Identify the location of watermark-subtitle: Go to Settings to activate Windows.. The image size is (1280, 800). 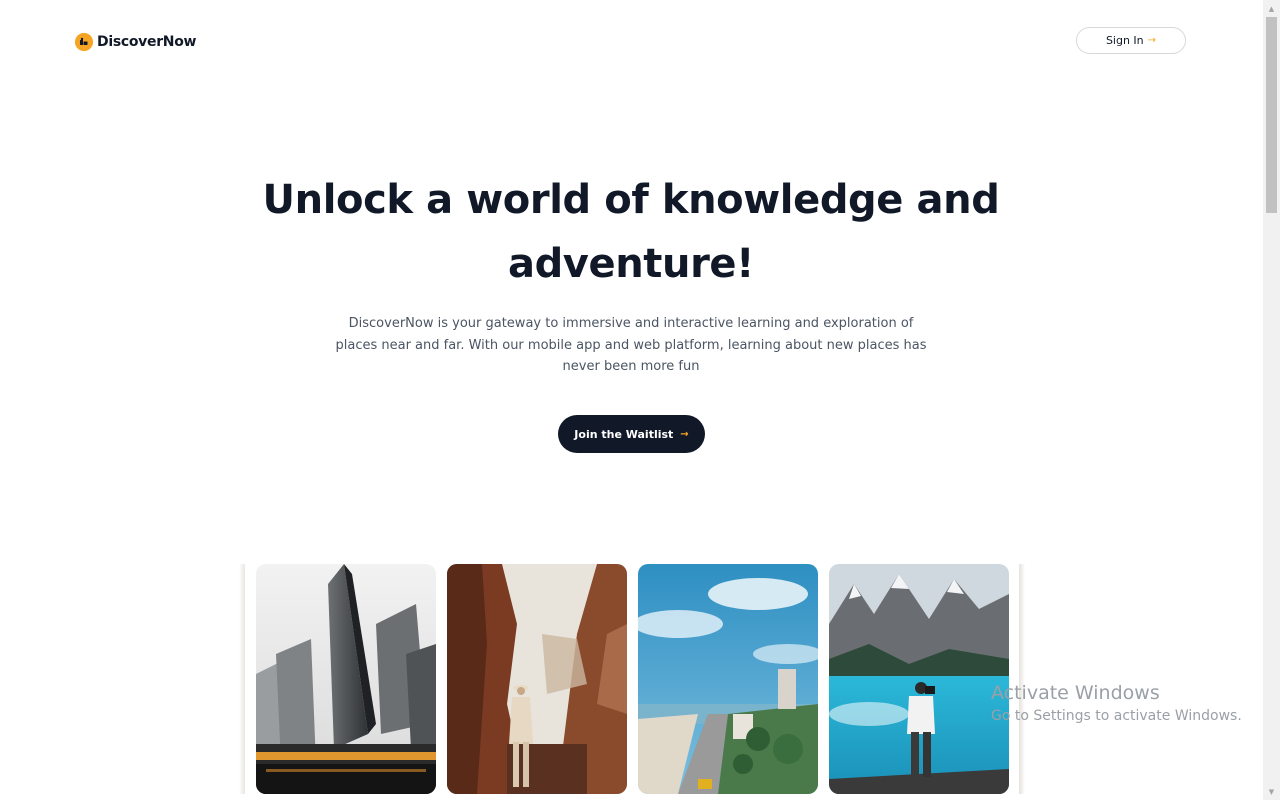
(1116, 716).